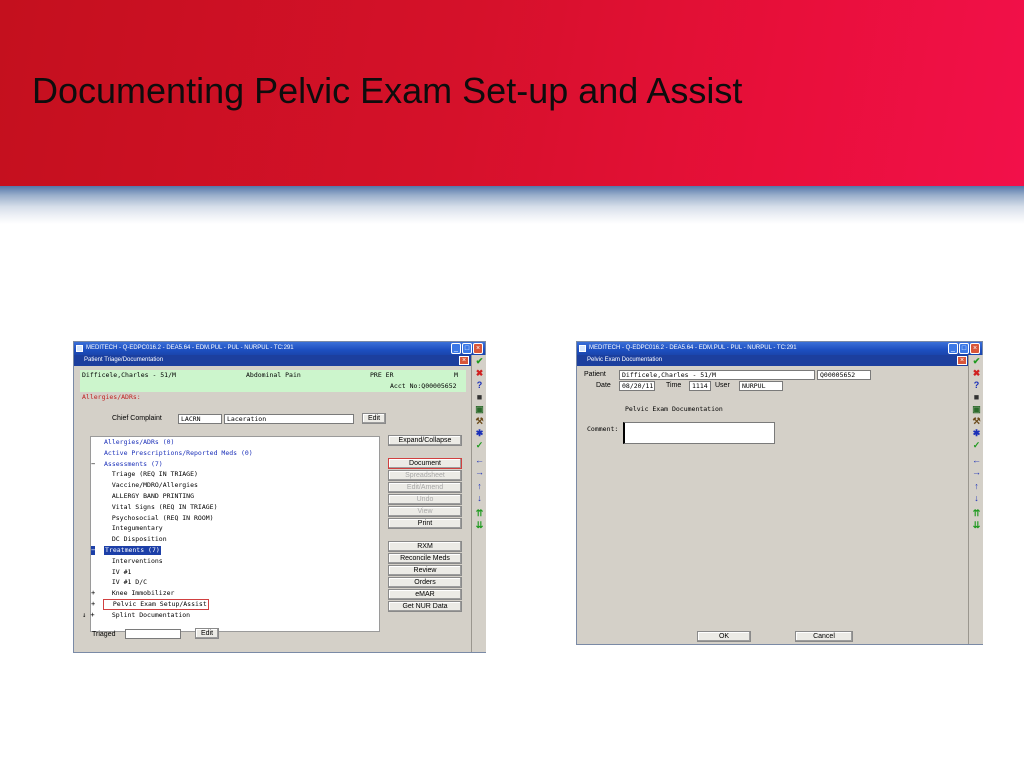 The width and height of the screenshot is (1024, 768). I want to click on print-button: Print, so click(425, 523).